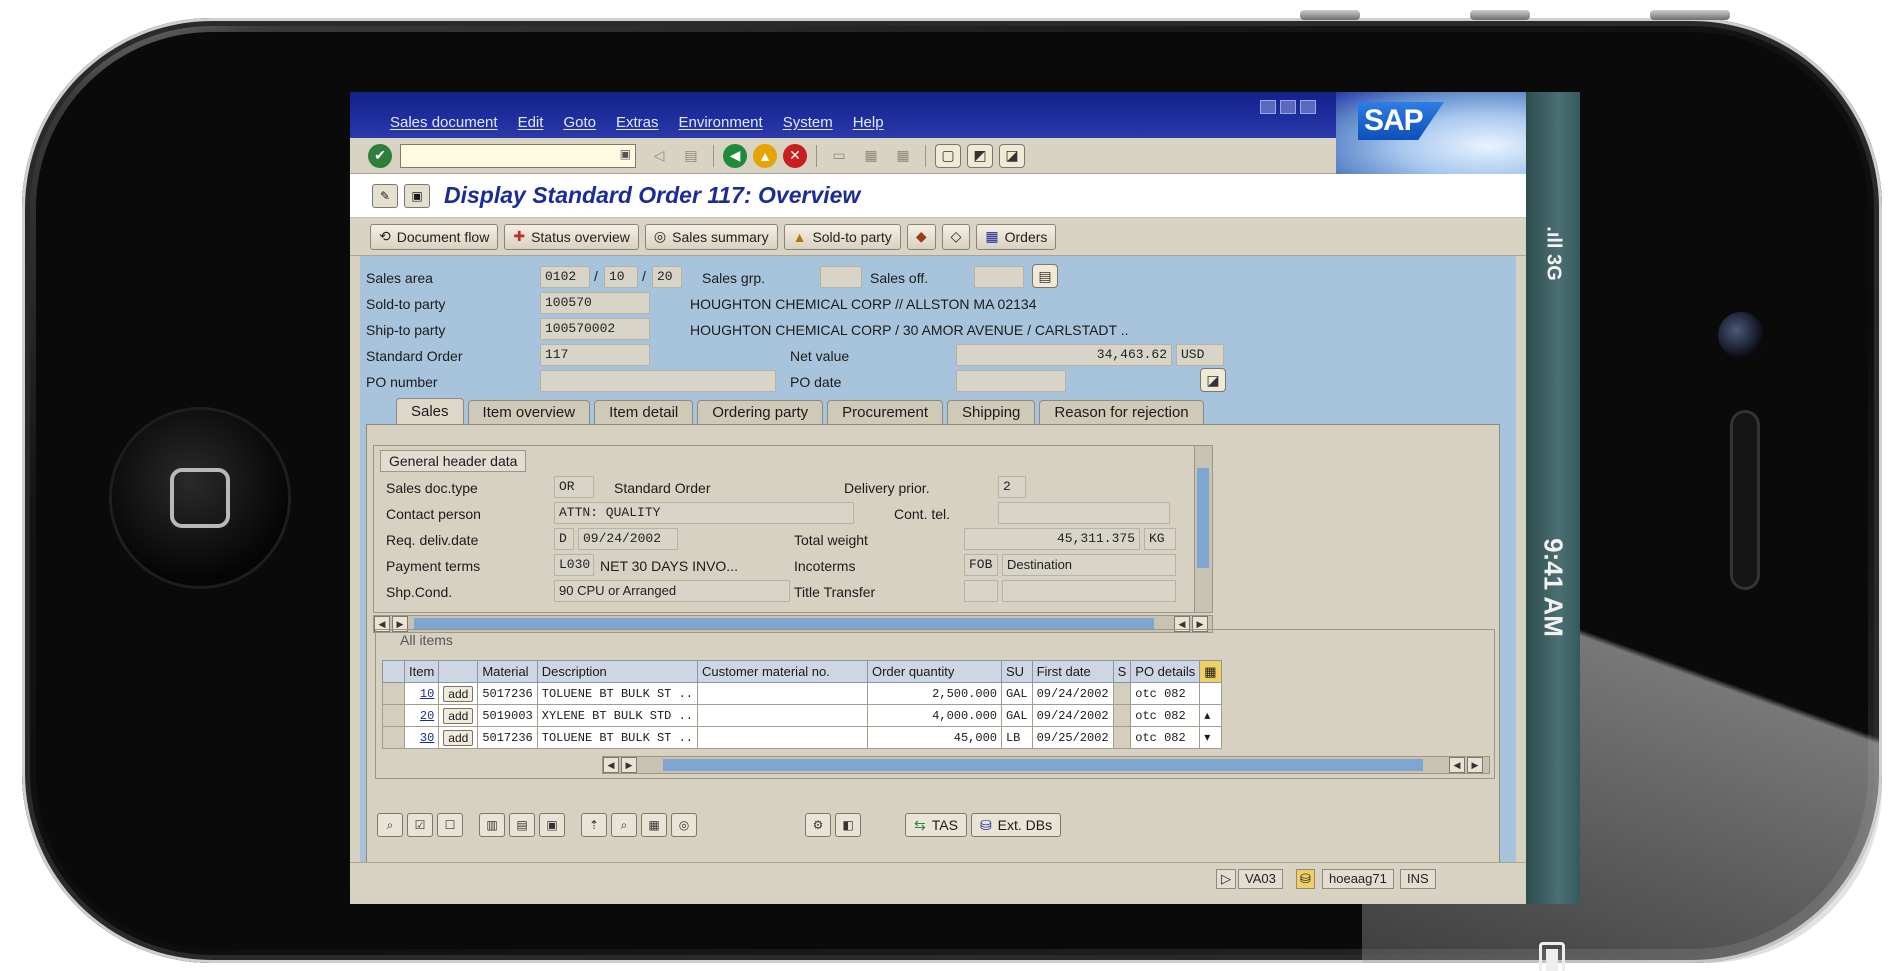  What do you see at coordinates (1072, 737) in the screenshot?
I see `first-date-cell: 09/25/2002` at bounding box center [1072, 737].